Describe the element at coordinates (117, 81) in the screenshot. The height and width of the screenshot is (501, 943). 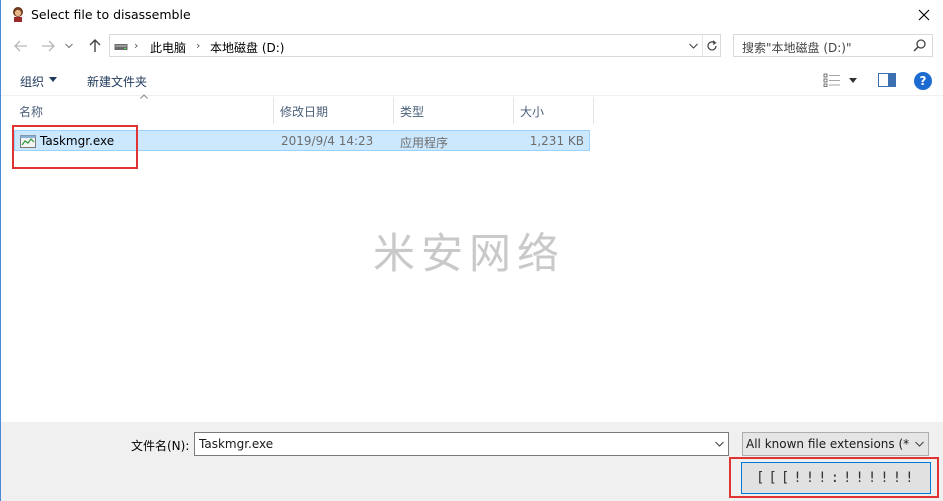
I see `new-folder-button: 新建文件夹` at that location.